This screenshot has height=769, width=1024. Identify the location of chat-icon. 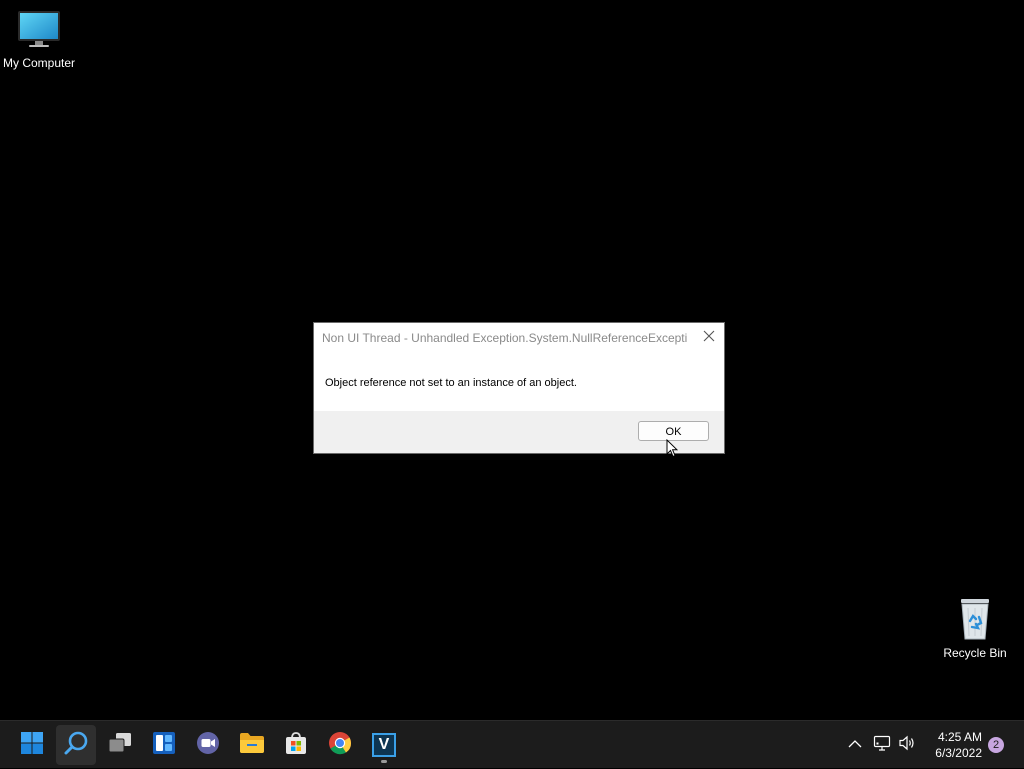
(208, 745).